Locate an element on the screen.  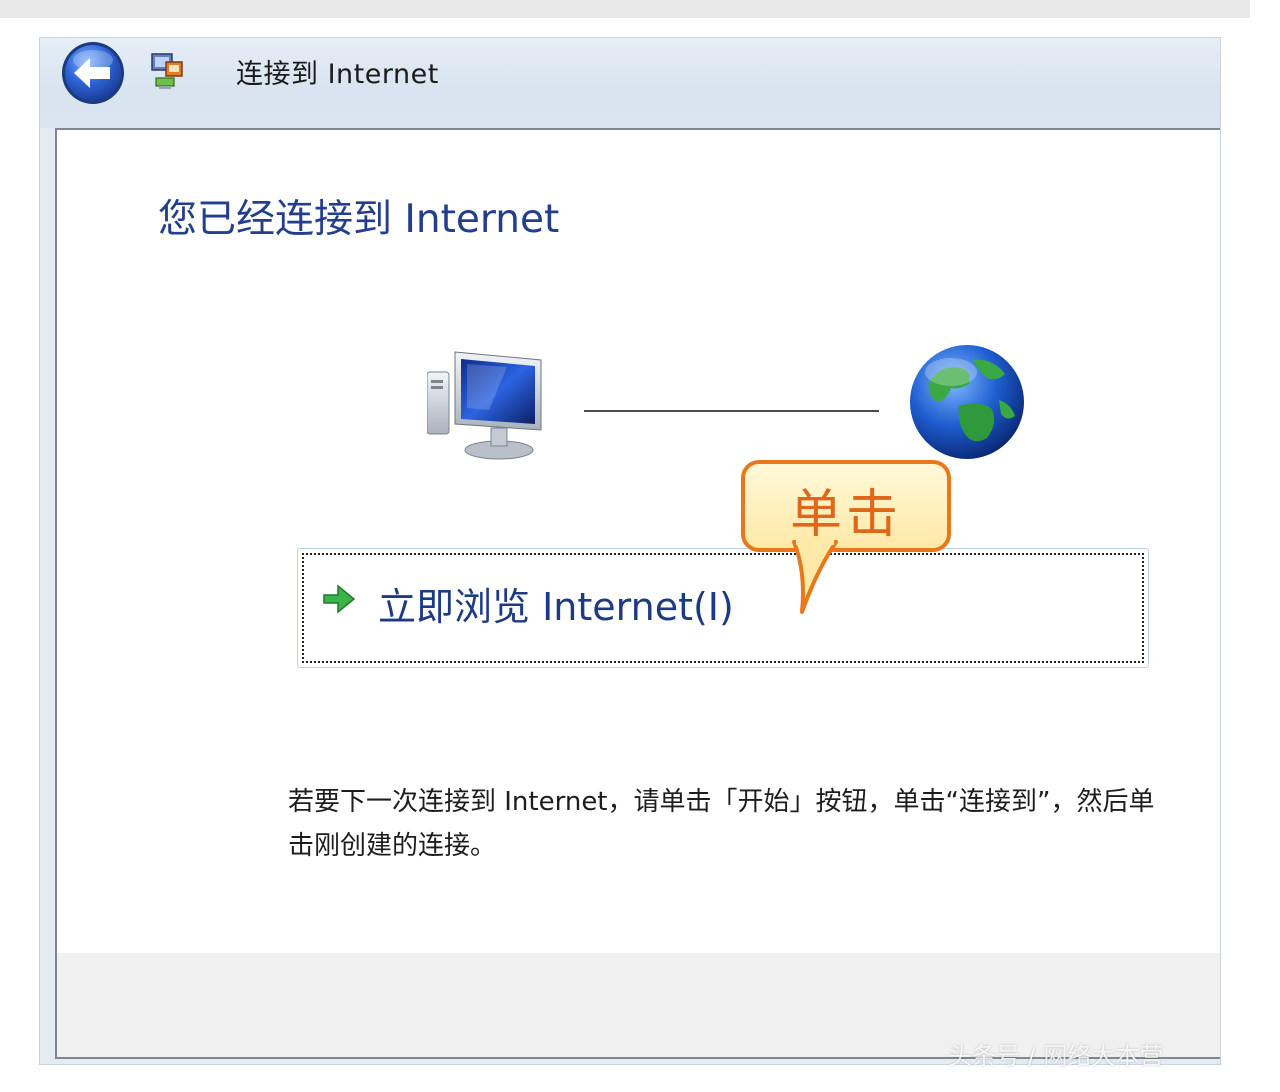
globe-icon is located at coordinates (967, 402).